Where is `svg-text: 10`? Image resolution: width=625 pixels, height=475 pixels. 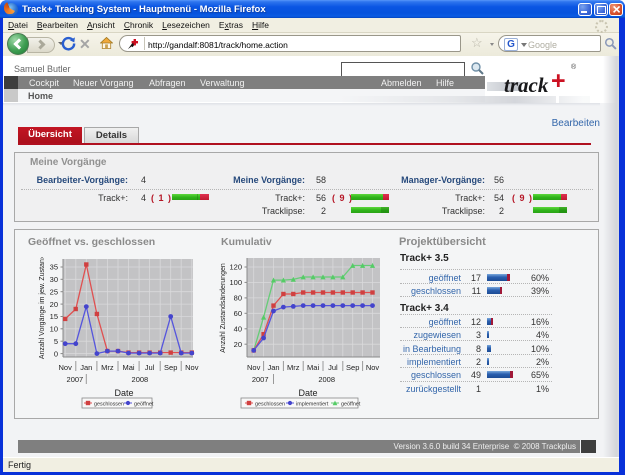
svg-text: 10 is located at coordinates (54, 329).